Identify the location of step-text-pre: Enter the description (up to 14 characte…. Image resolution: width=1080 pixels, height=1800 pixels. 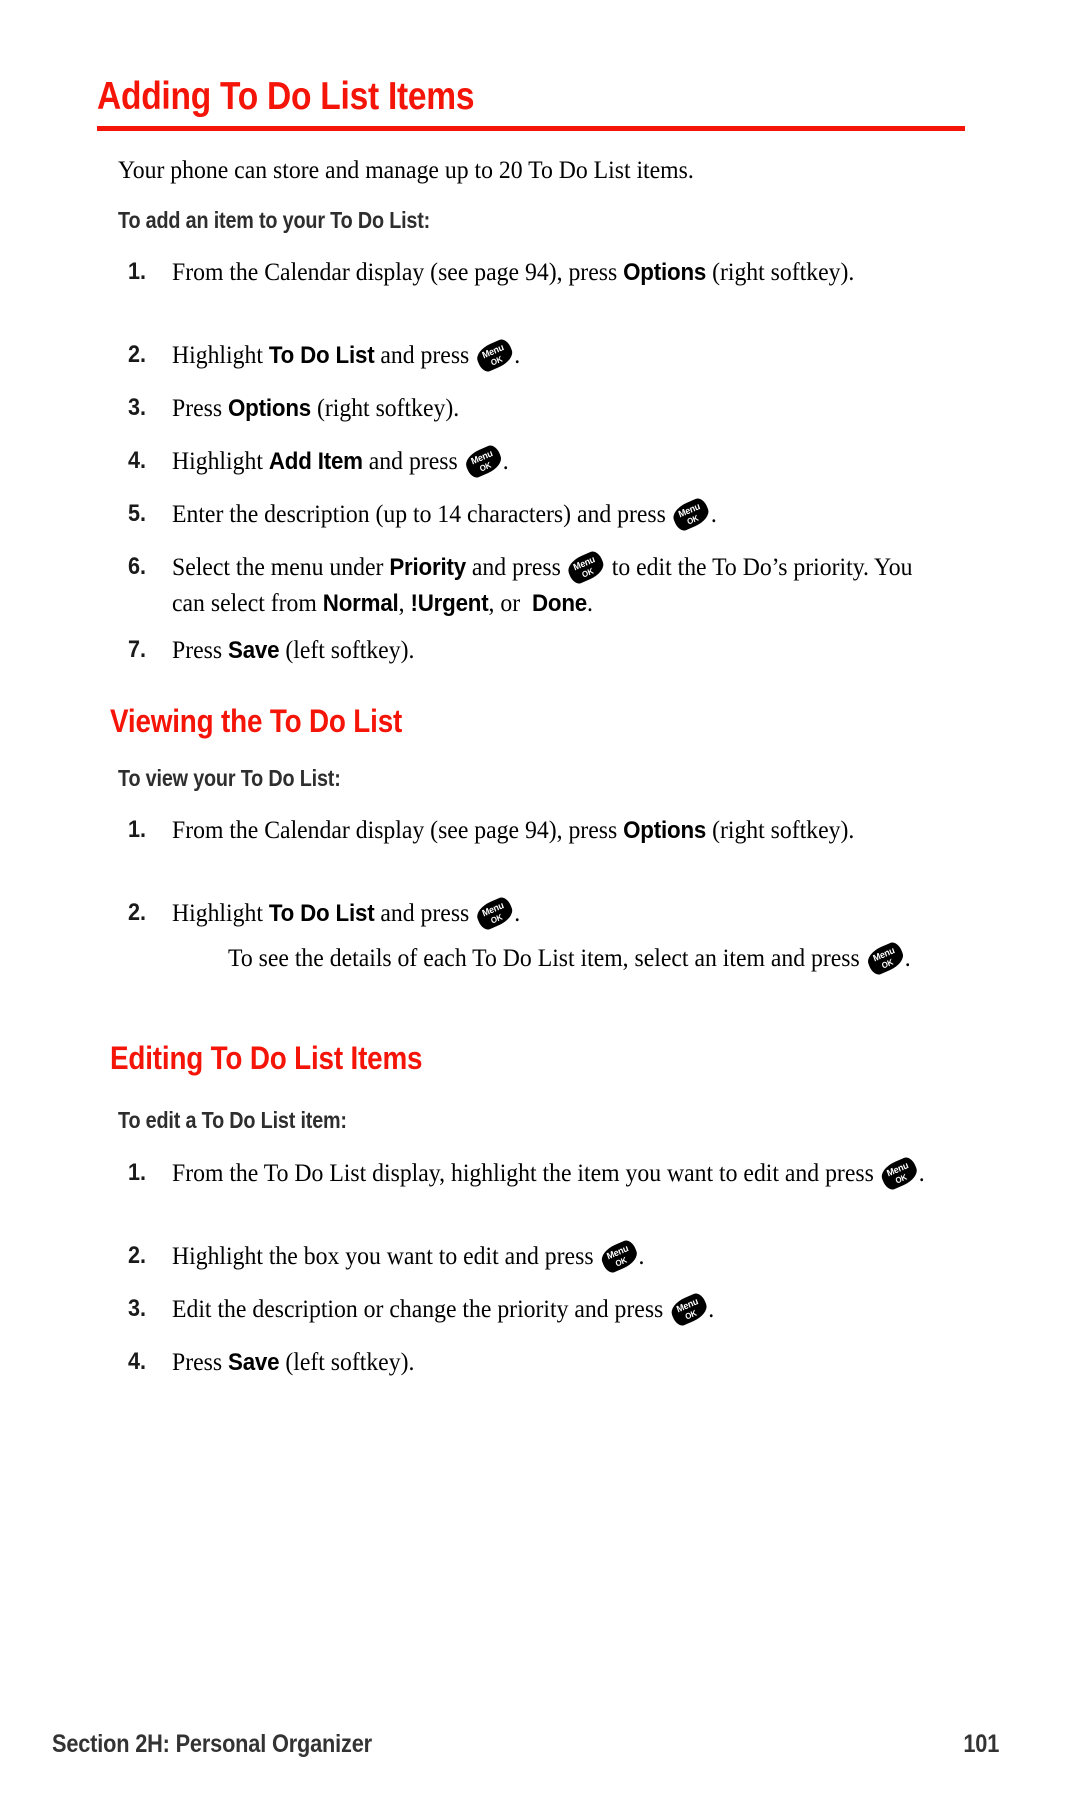
(422, 513).